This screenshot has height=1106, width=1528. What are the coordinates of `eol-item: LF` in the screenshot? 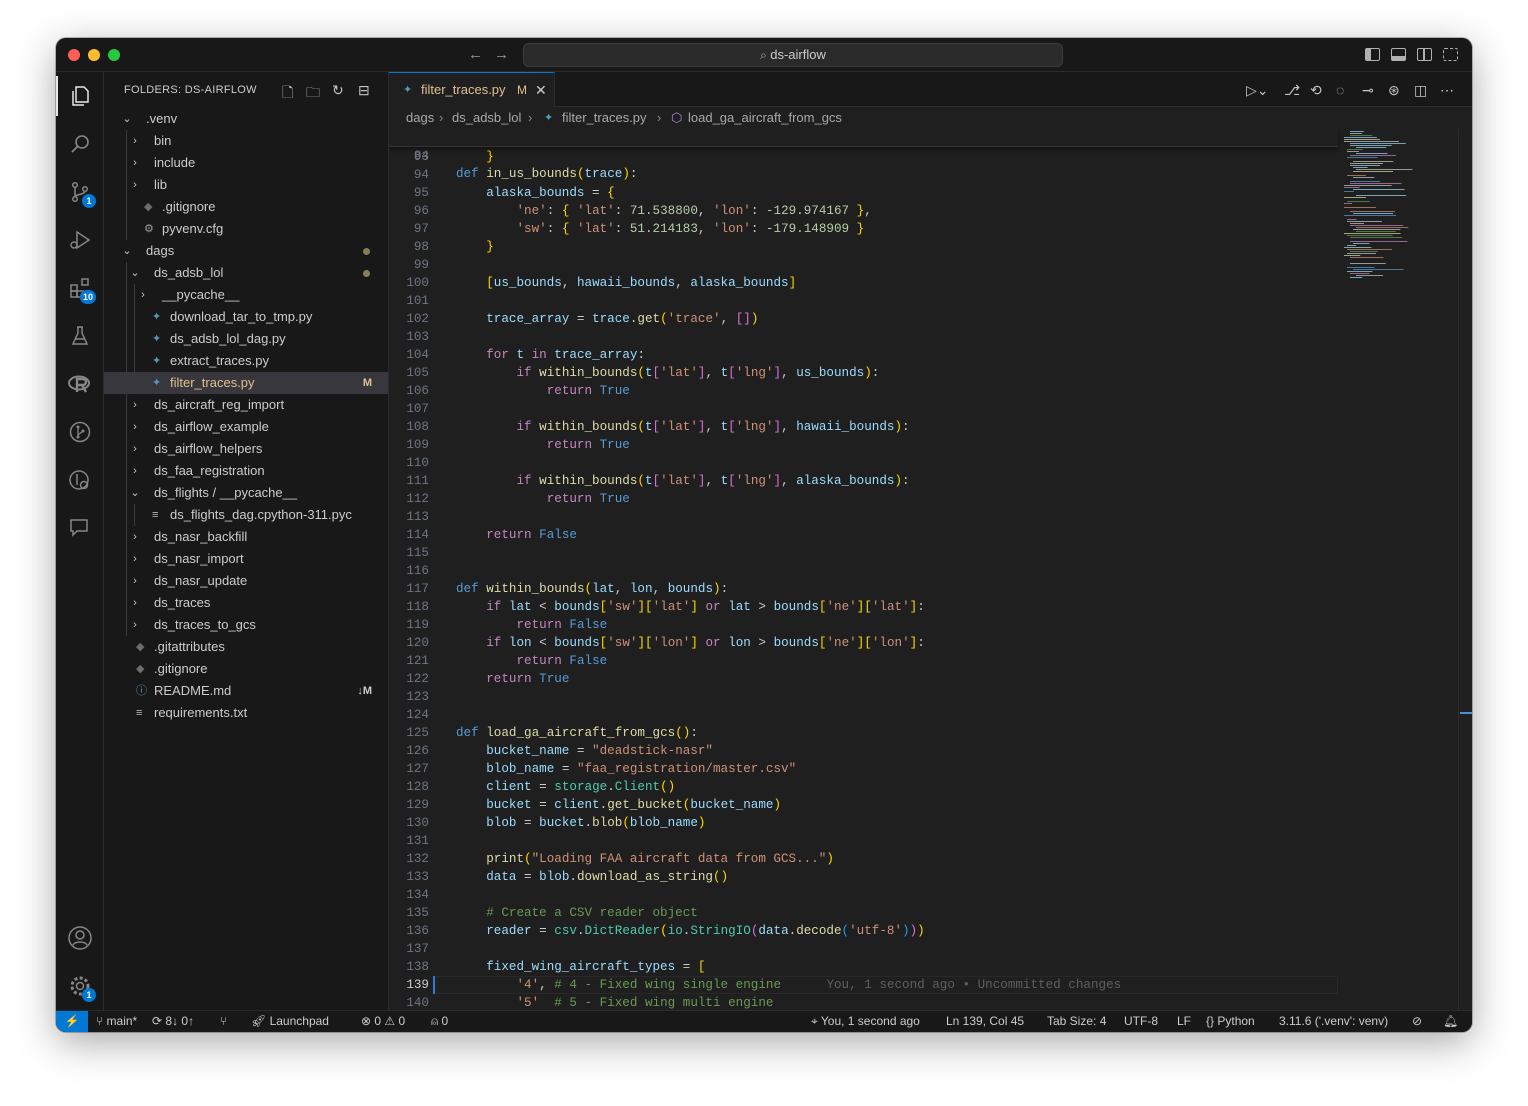 It's located at (1184, 1021).